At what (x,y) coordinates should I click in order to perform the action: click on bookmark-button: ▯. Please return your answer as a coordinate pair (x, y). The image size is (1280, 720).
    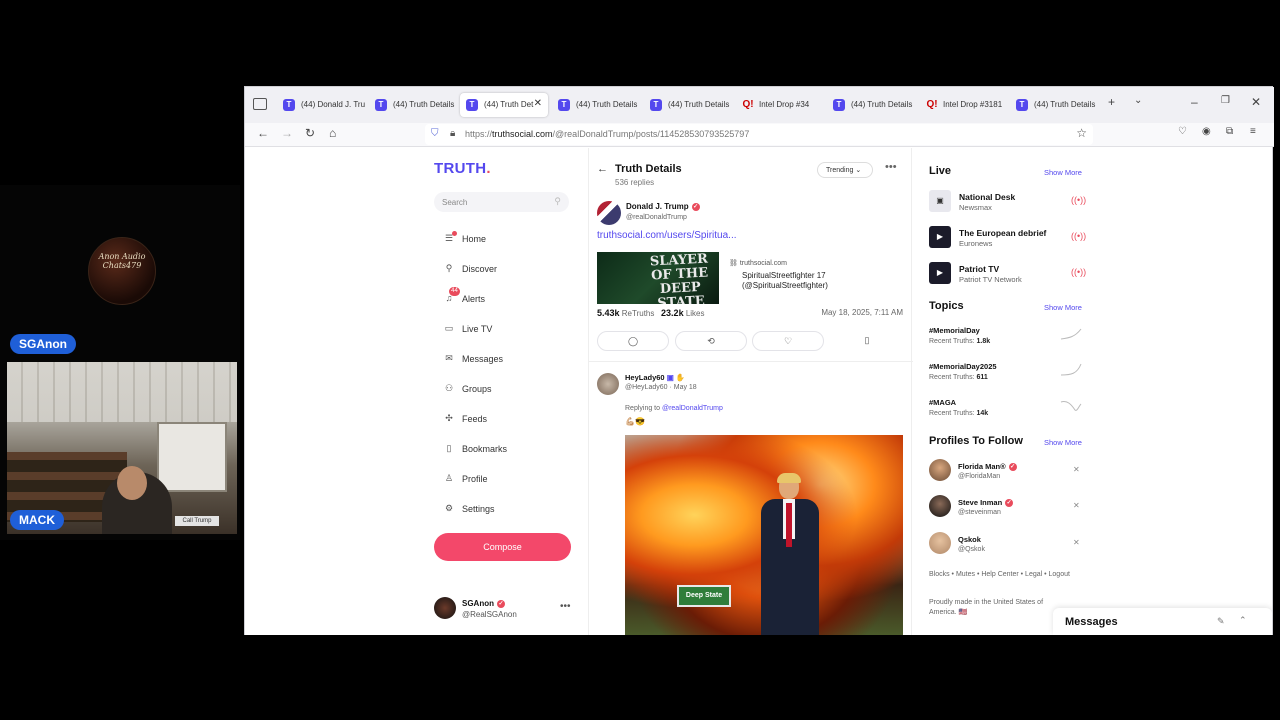
    Looking at the image, I should click on (867, 341).